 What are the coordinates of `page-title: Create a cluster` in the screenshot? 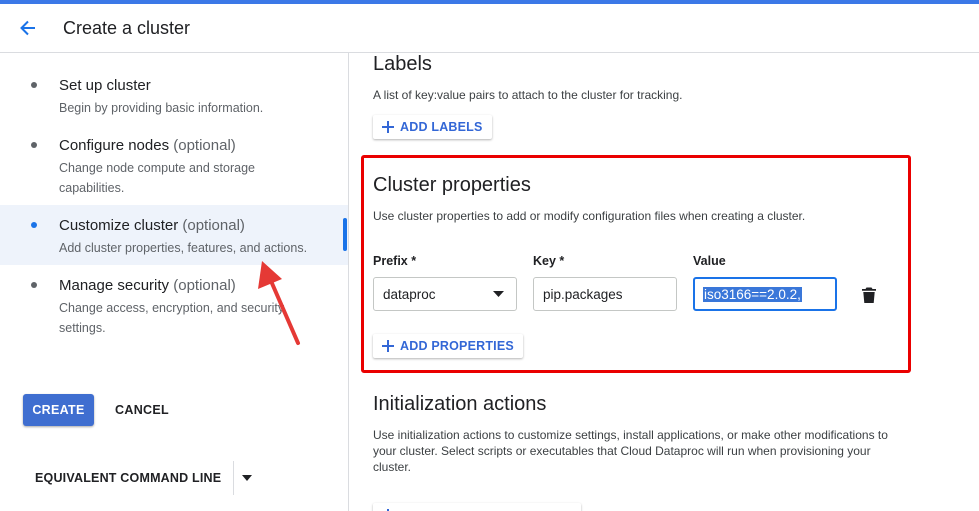 It's located at (127, 28).